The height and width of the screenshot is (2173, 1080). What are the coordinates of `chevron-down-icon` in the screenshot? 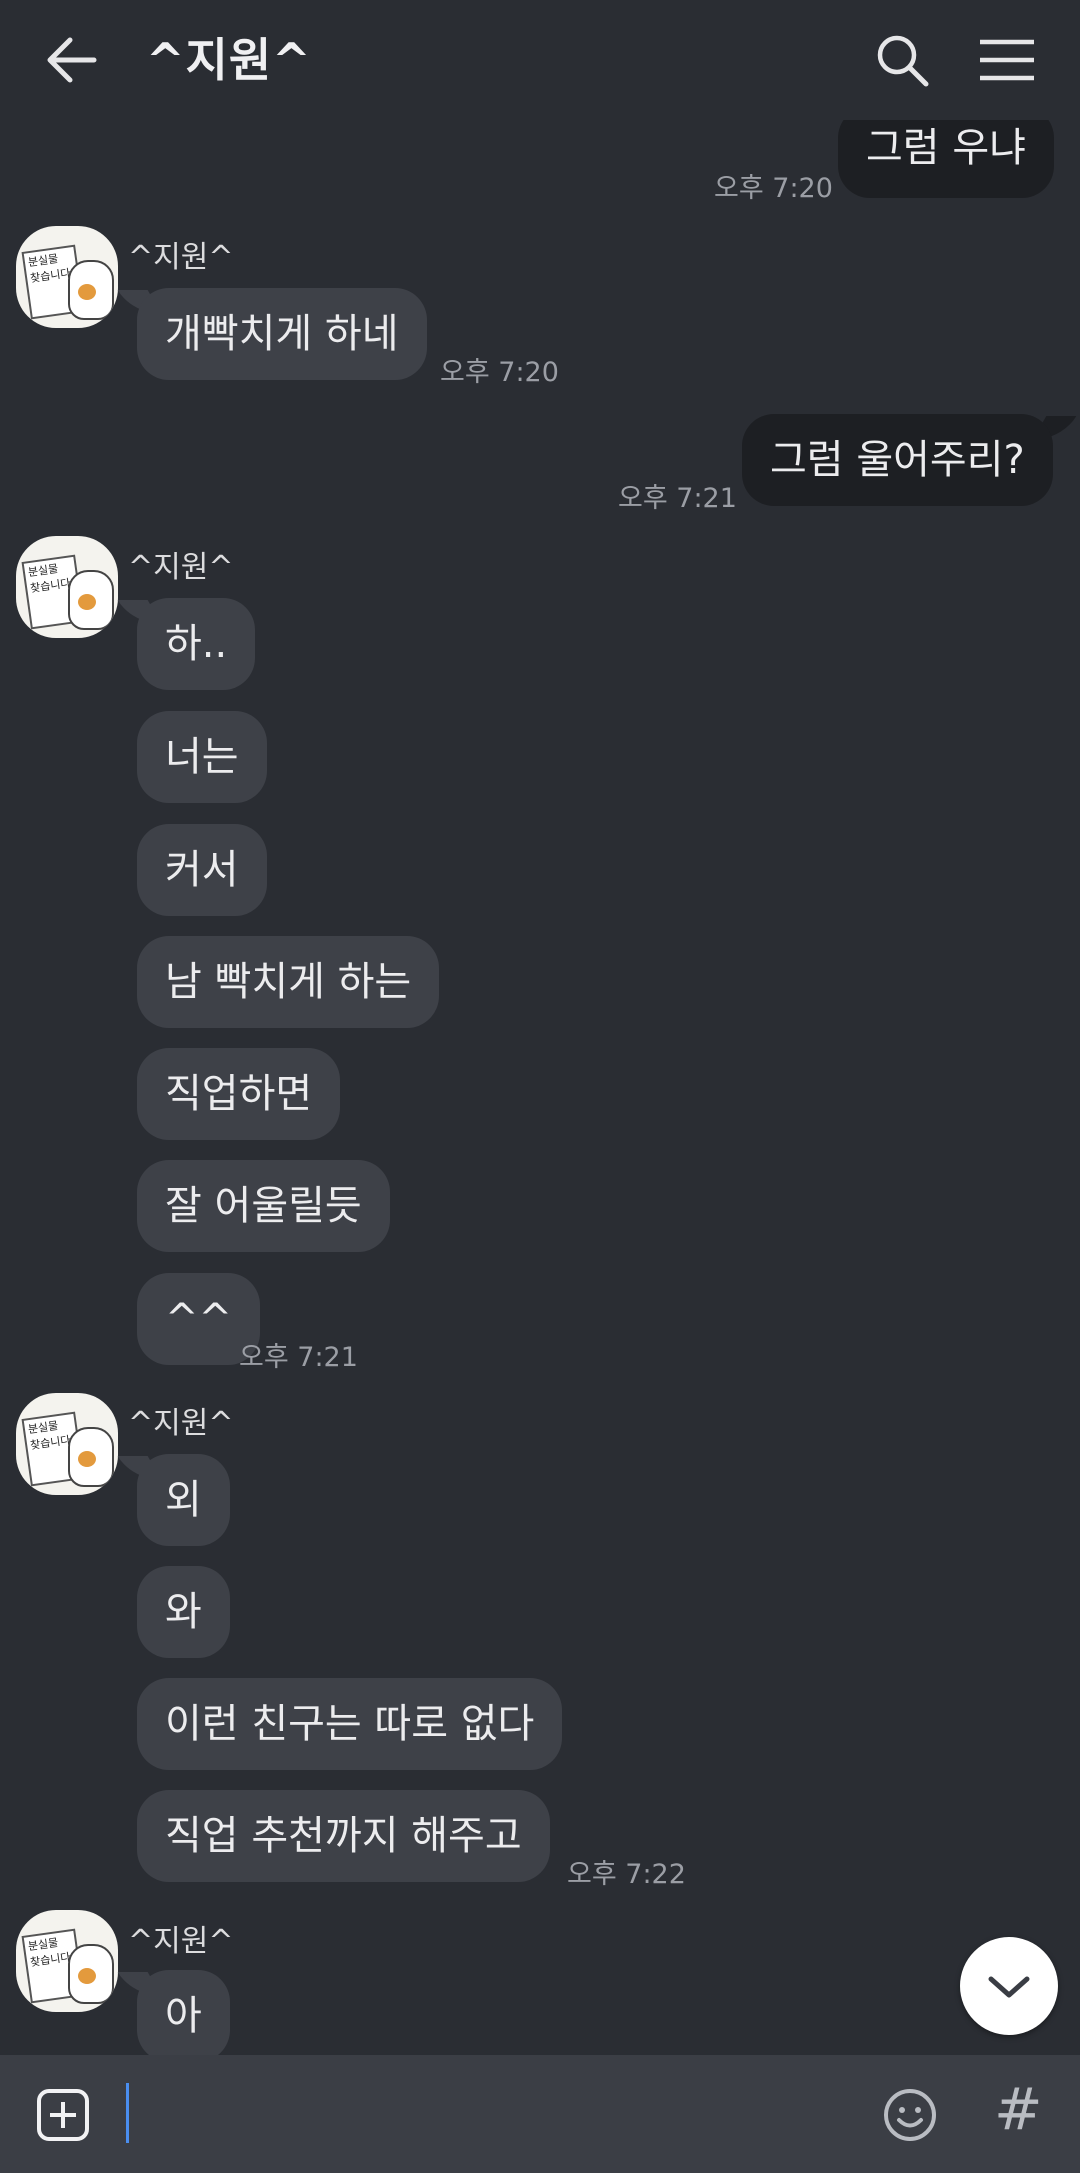 It's located at (1009, 1987).